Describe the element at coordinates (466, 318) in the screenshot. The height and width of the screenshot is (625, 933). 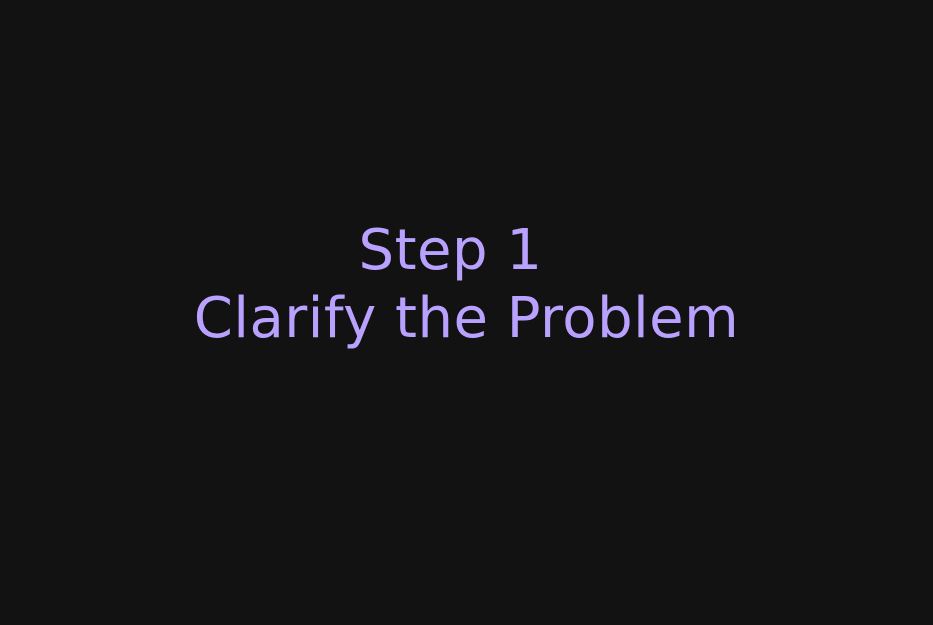
I see `step-title: Clarify the Problem` at that location.